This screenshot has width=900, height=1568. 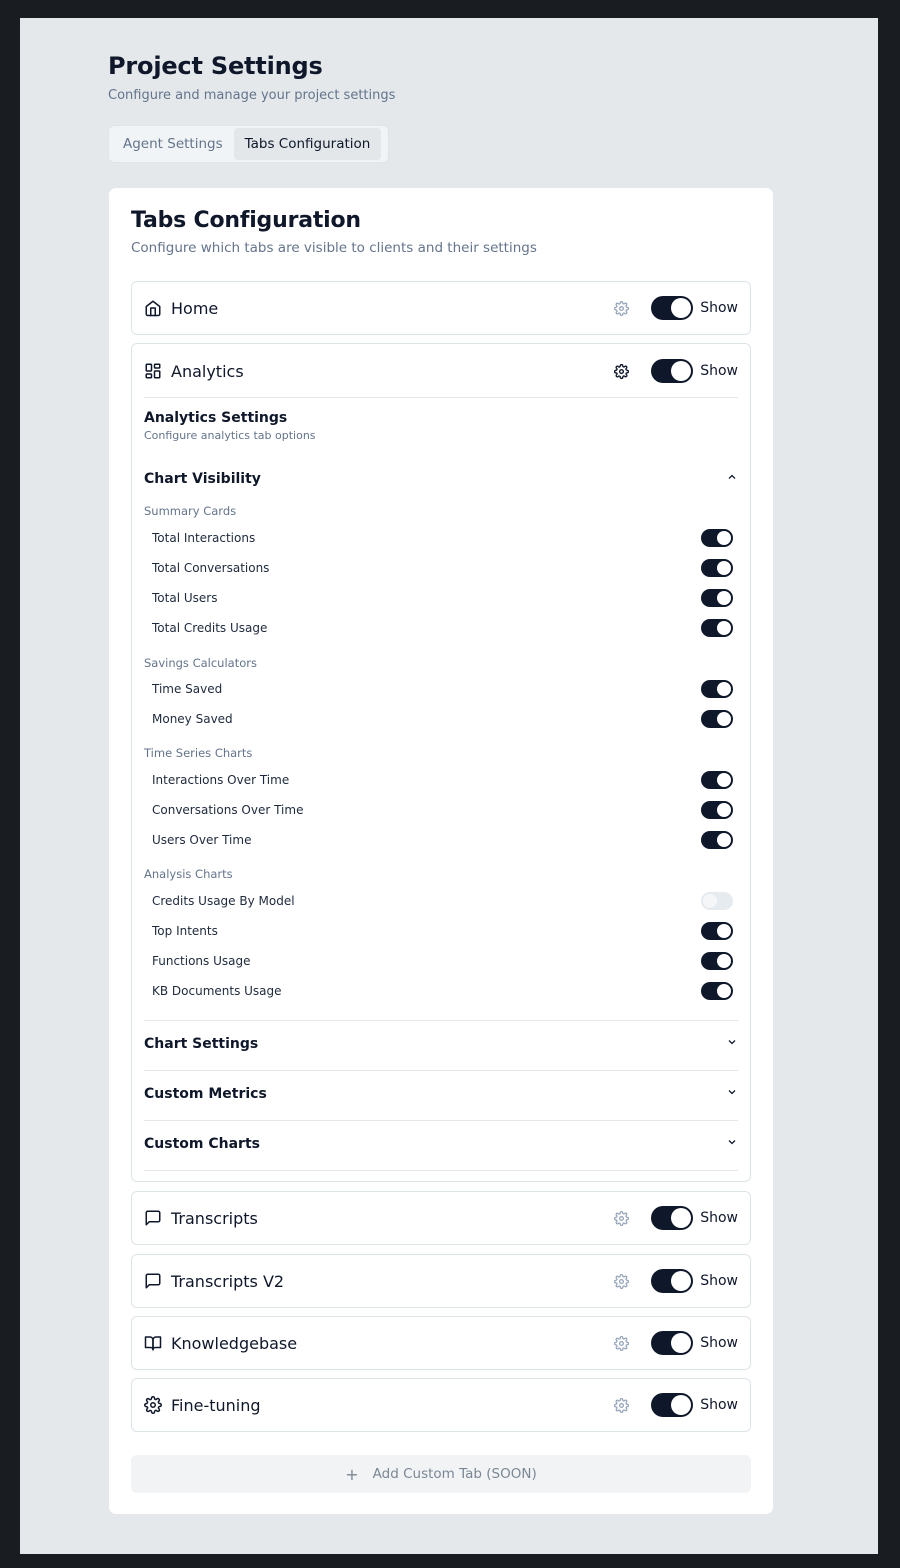 What do you see at coordinates (201, 1044) in the screenshot?
I see `section-label: Chart Settings` at bounding box center [201, 1044].